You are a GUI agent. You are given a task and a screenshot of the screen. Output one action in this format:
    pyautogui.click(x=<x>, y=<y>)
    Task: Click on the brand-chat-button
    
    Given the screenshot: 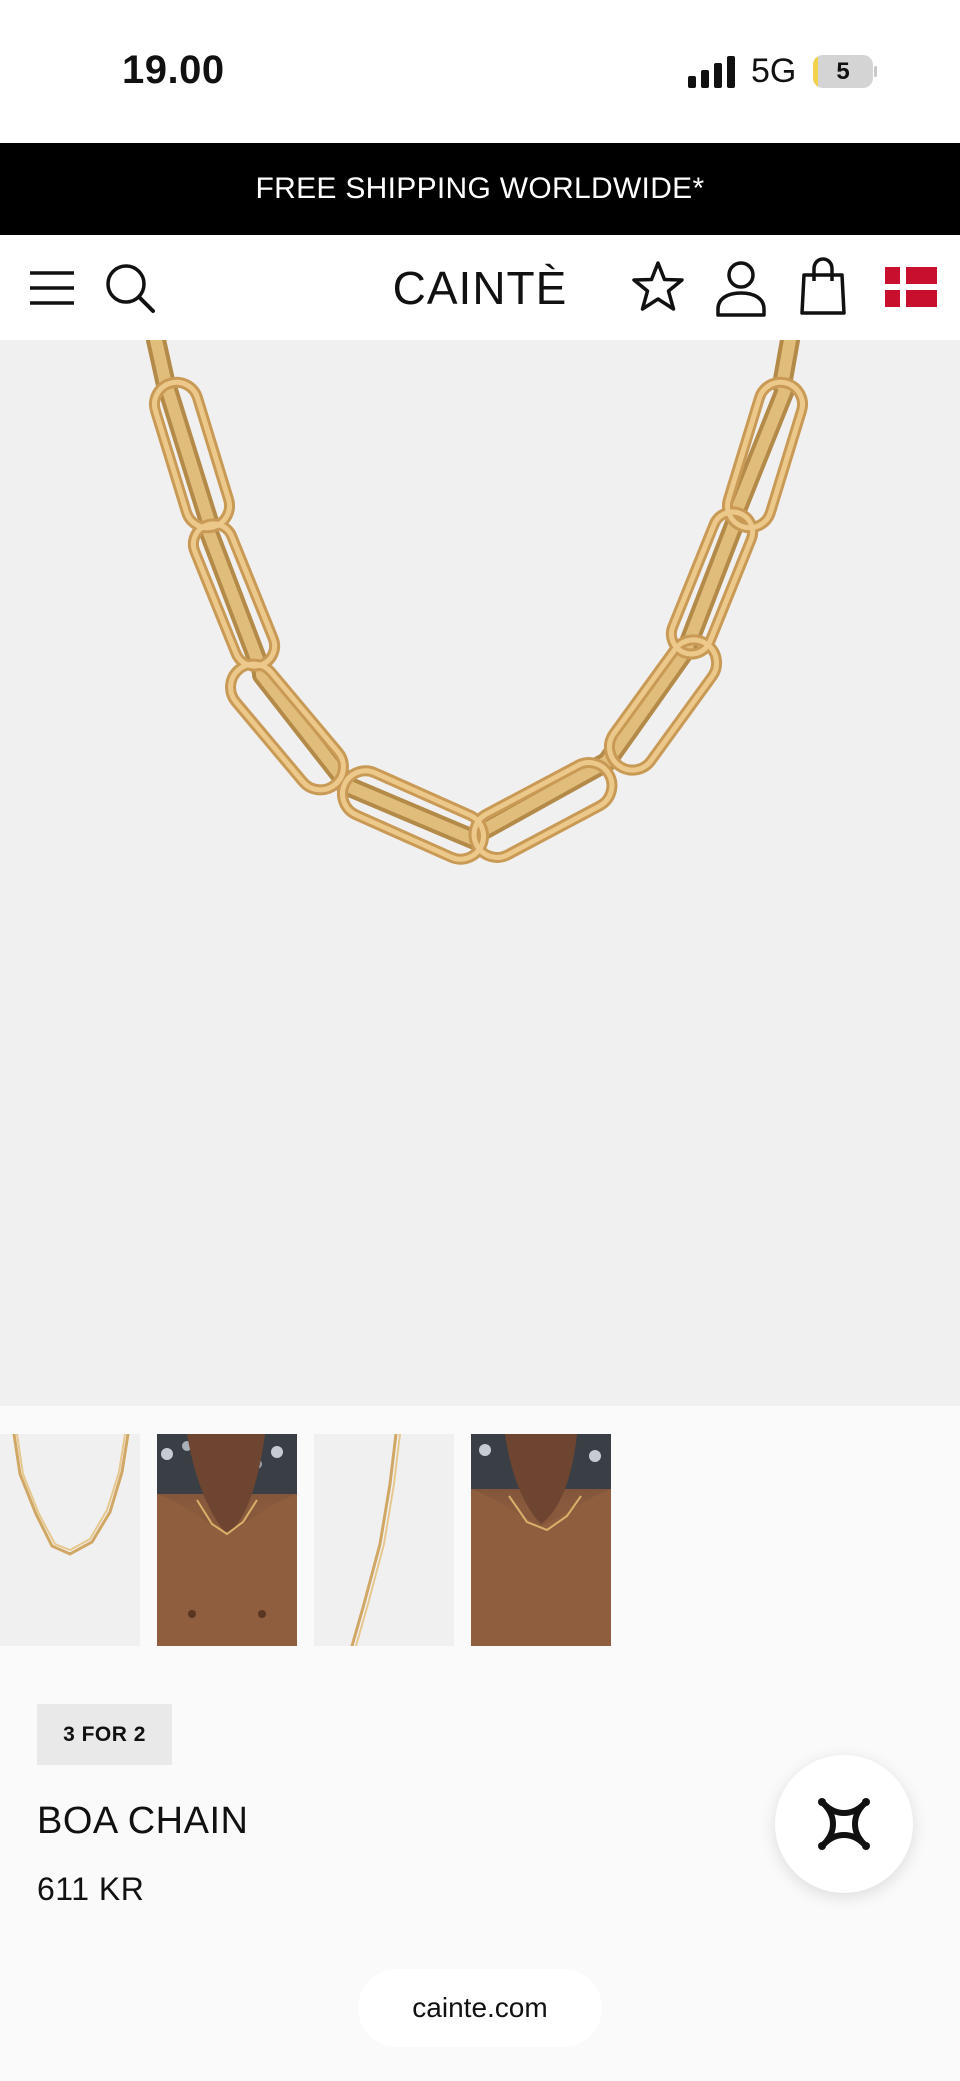 What is the action you would take?
    pyautogui.click(x=844, y=1824)
    